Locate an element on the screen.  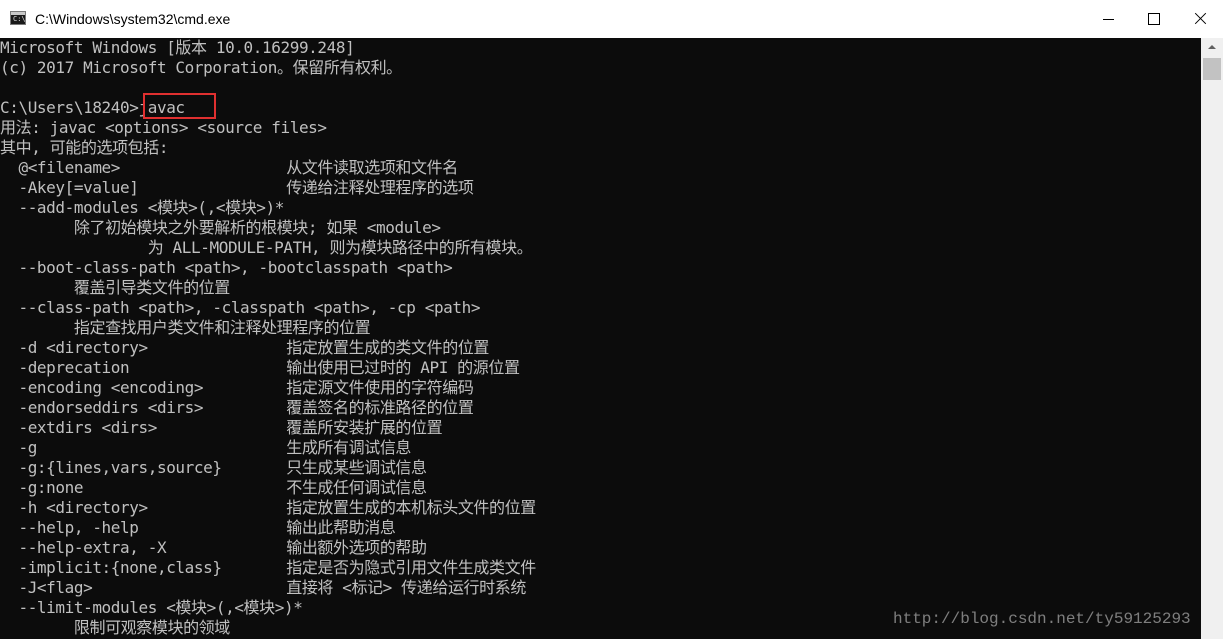
maximize-icon is located at coordinates (1154, 19).